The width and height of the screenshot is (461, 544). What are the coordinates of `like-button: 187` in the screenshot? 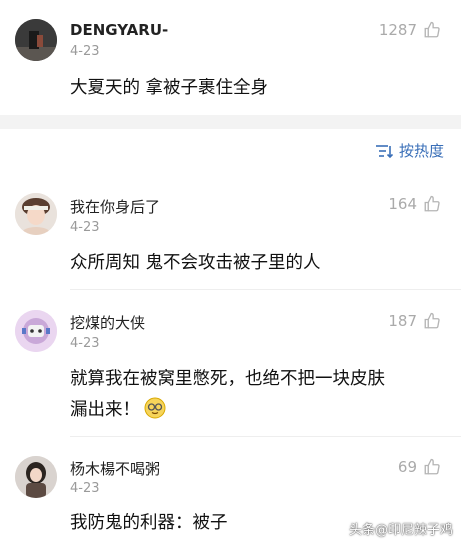 It's located at (414, 321).